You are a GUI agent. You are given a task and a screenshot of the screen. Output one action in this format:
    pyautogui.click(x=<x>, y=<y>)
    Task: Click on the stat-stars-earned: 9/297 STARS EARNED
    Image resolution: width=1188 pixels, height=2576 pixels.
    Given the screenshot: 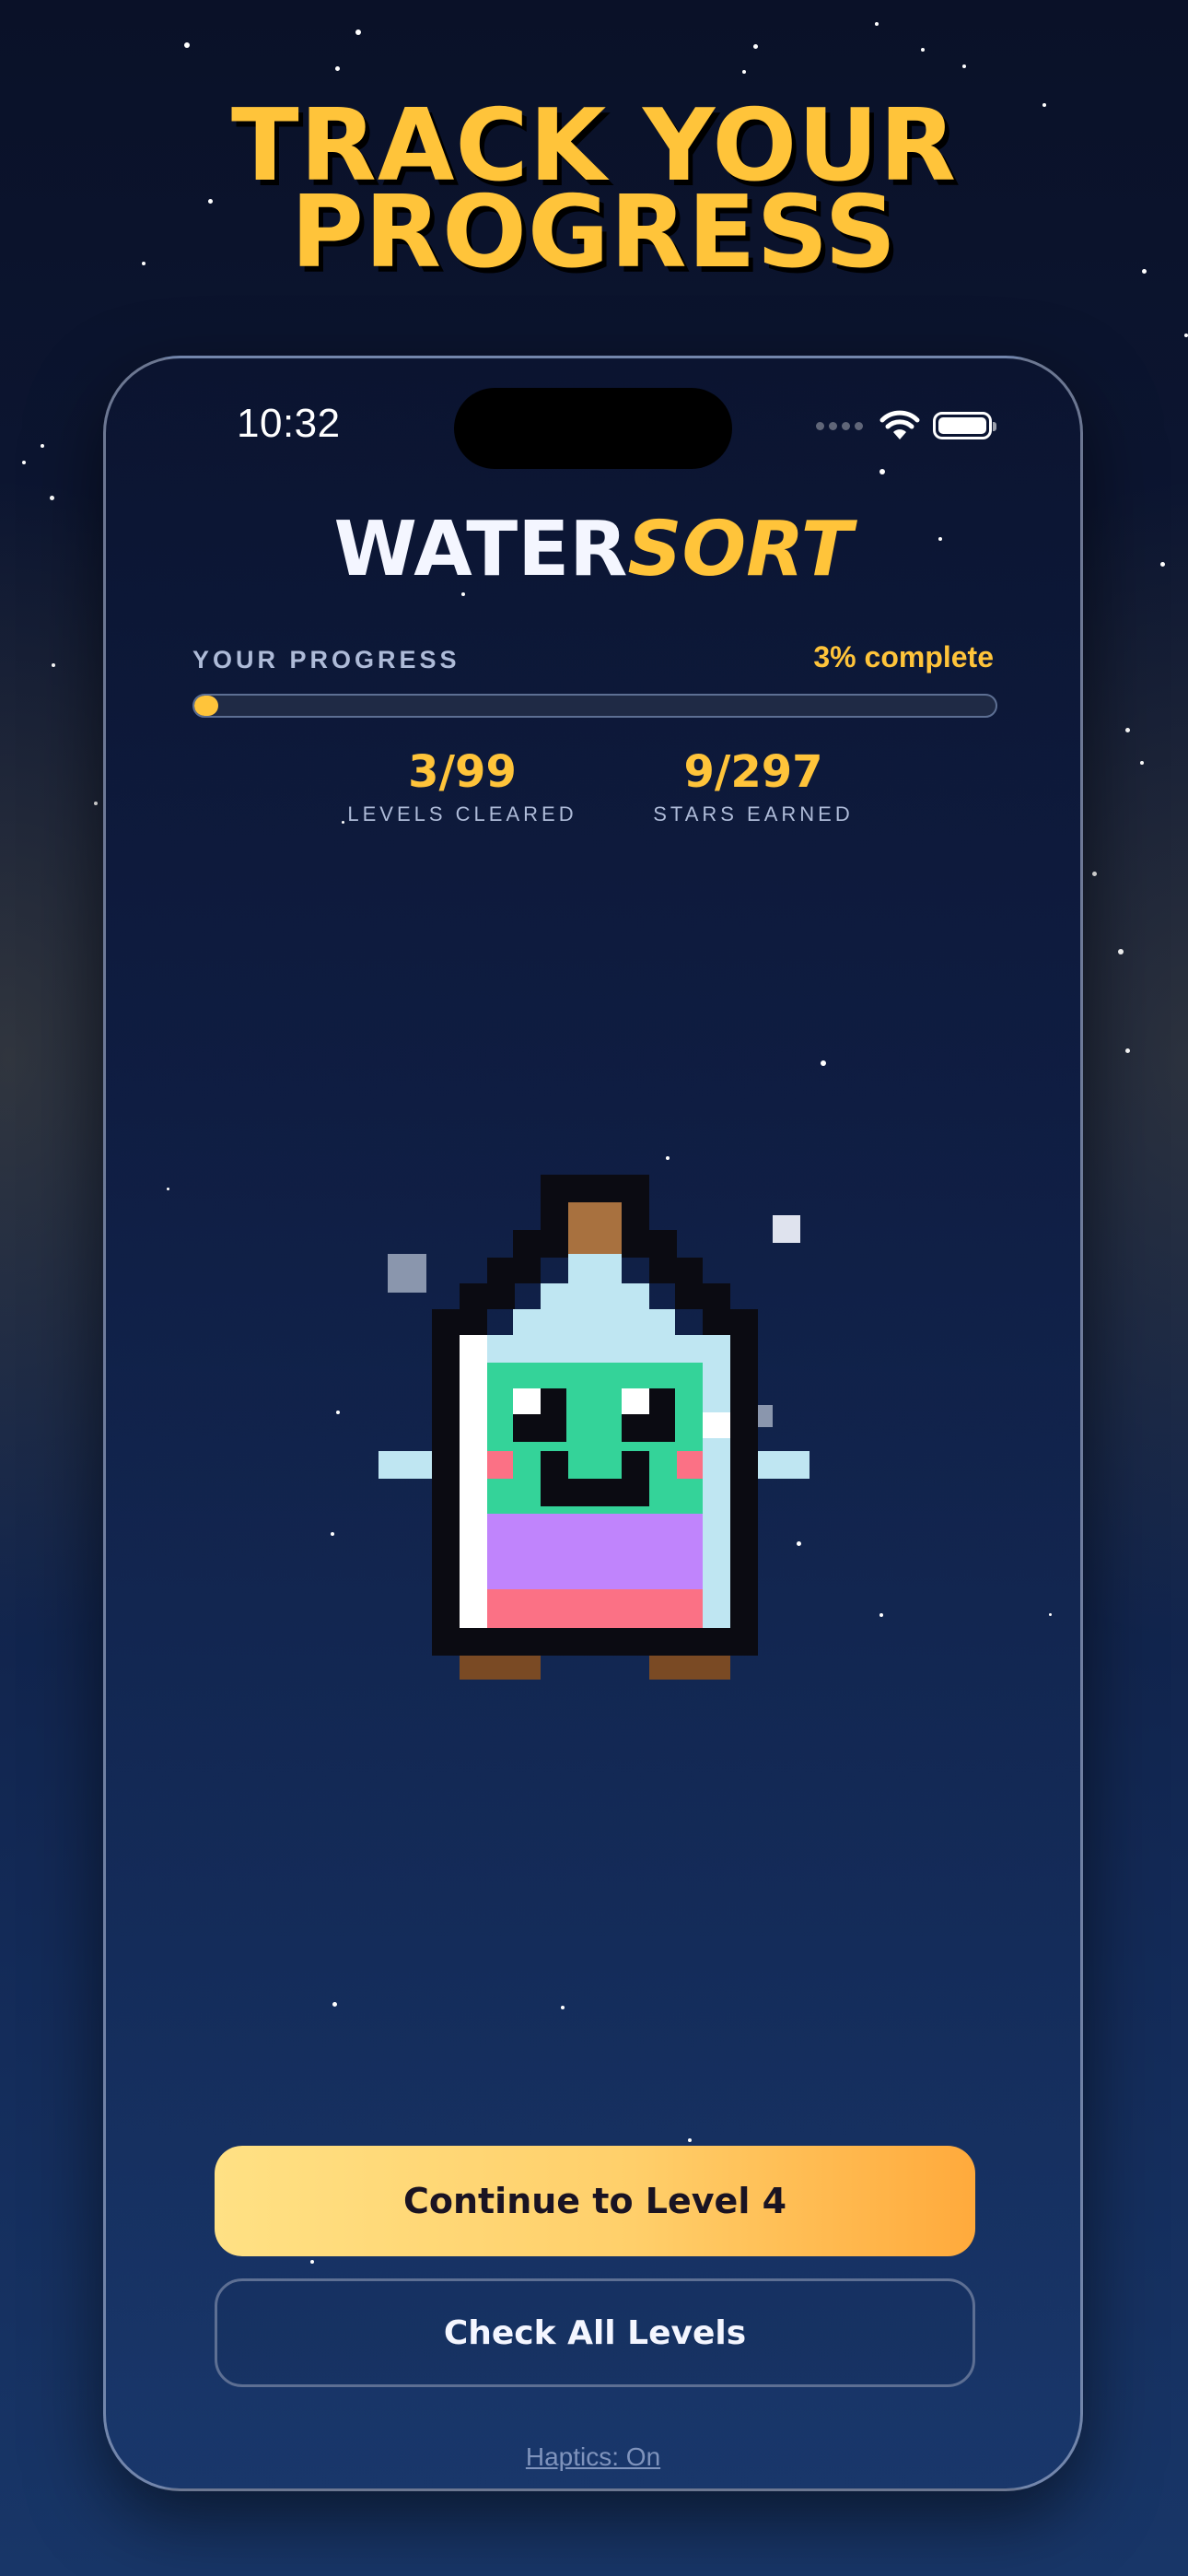 What is the action you would take?
    pyautogui.click(x=753, y=785)
    